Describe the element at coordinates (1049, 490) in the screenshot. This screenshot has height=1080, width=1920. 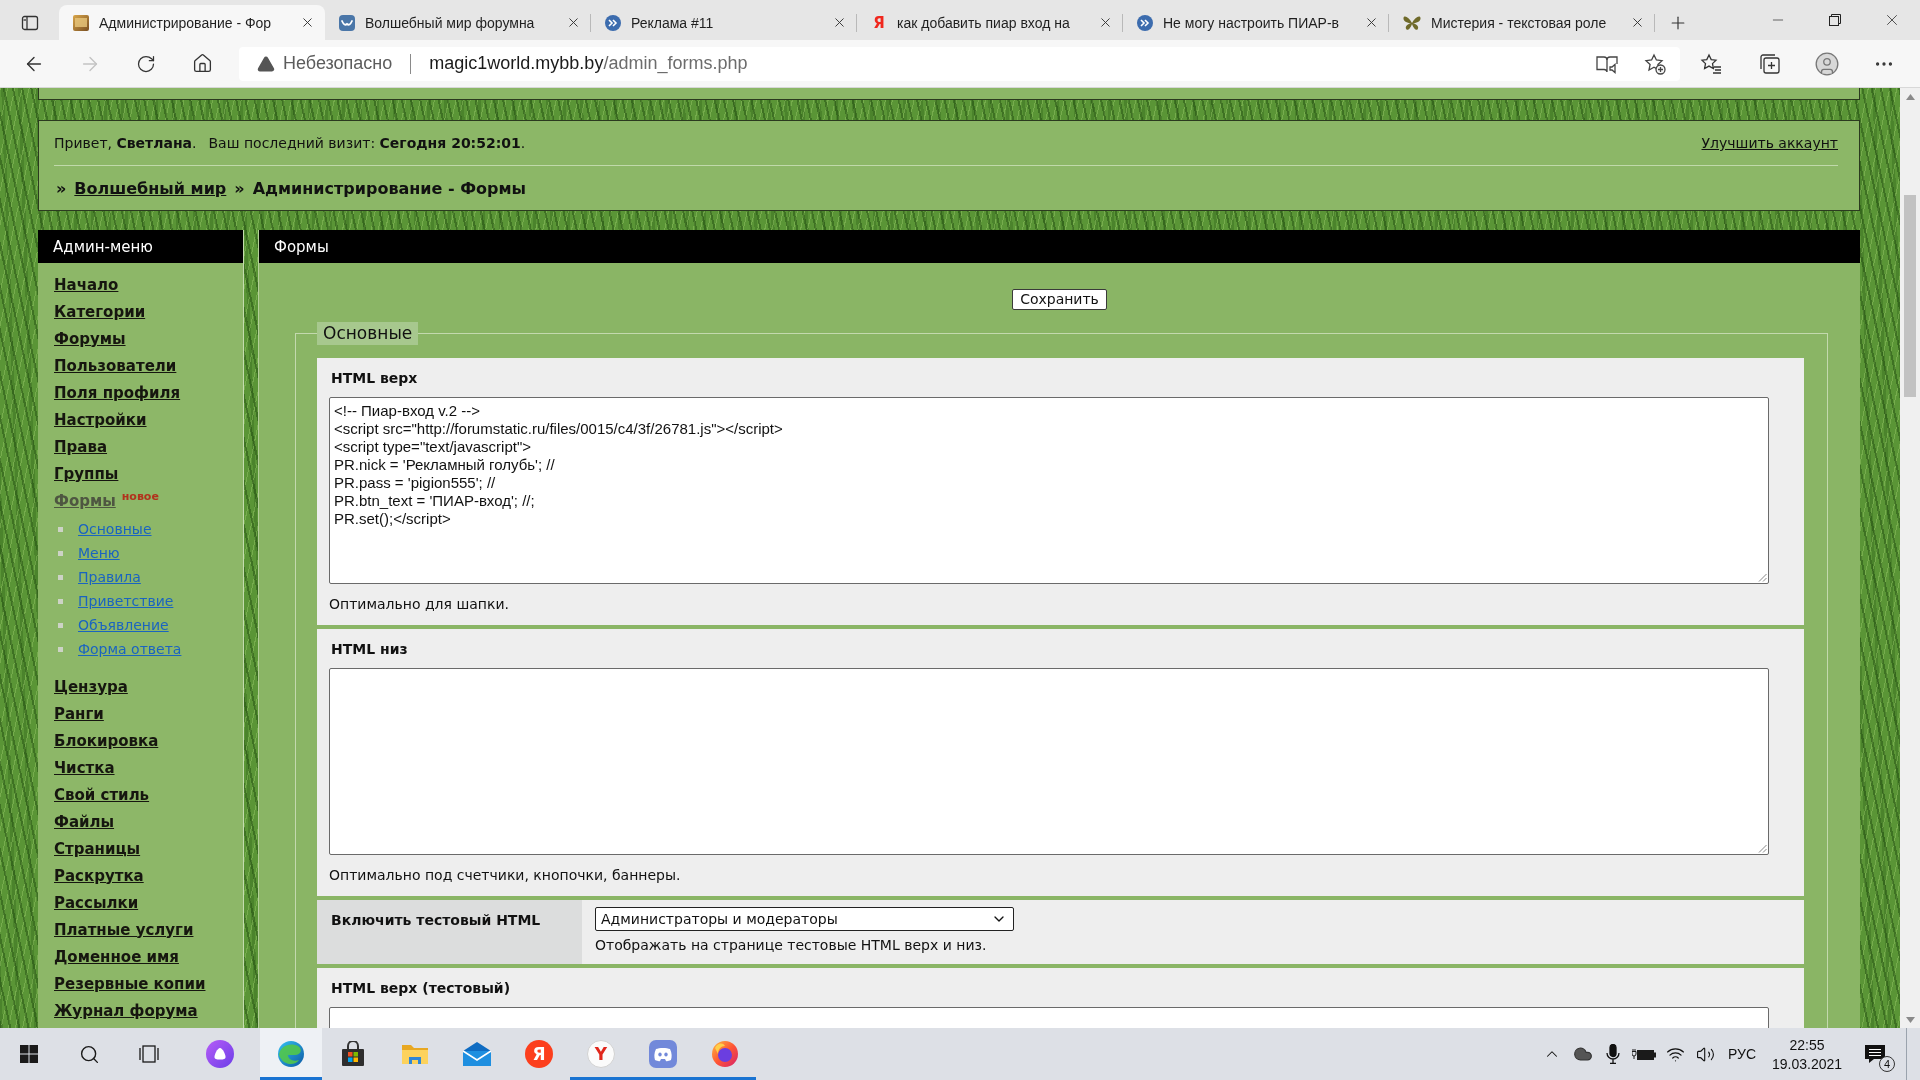
I see `text-area: <!-- Пиар-вход v.2 --> <script src="http://forumstatic.ru/files/0015/c4/3f/26781.js"></script> <script type="text/javascript"> PR.nick = 'Рекламный голубь'; // PR.pass = 'pigion555'; // PR.btn_text = 'ПИАР-вход'; //; PR.set();</script>` at that location.